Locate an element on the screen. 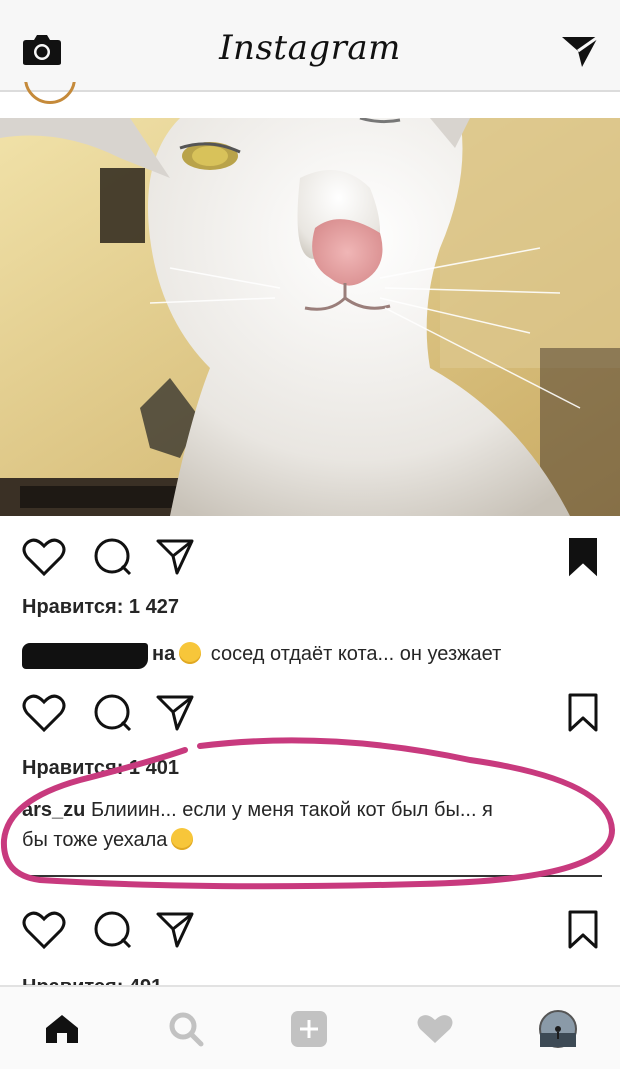  home-icon is located at coordinates (62, 1029).